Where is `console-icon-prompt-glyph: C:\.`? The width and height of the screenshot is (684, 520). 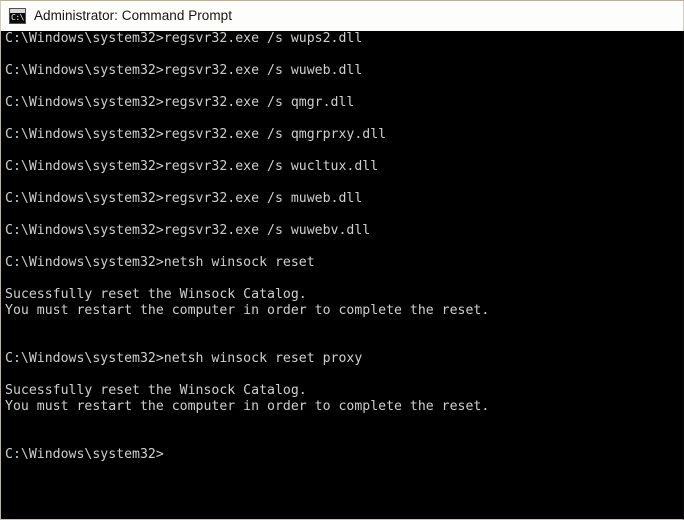 console-icon-prompt-glyph: C:\. is located at coordinates (17, 17).